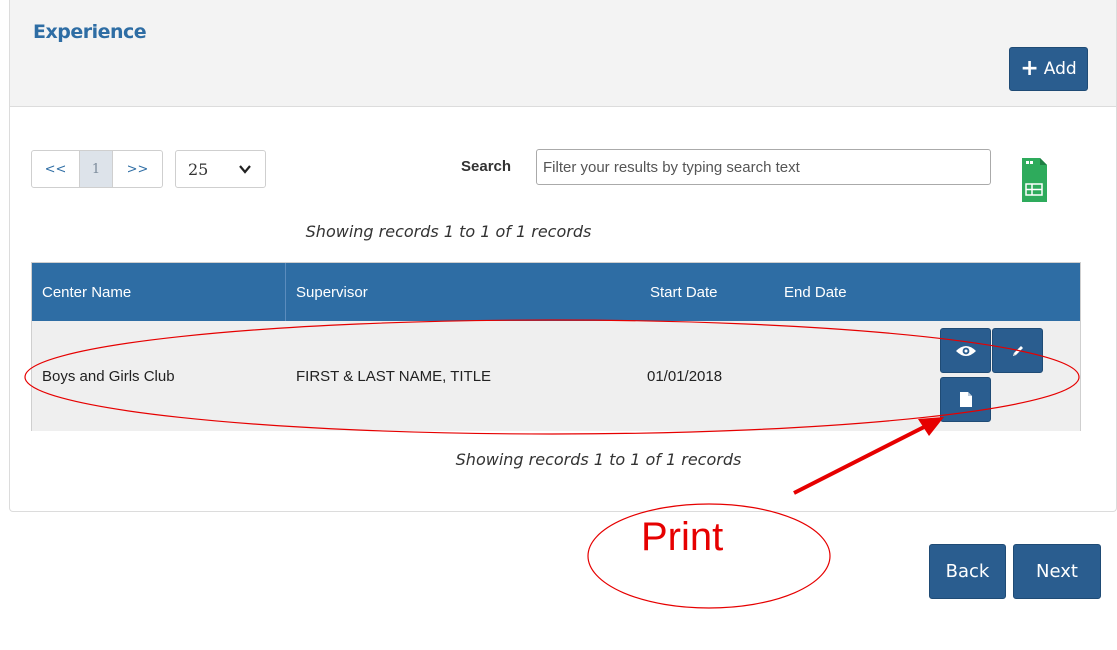 The image size is (1117, 650). I want to click on add-button-label: Add, so click(1060, 69).